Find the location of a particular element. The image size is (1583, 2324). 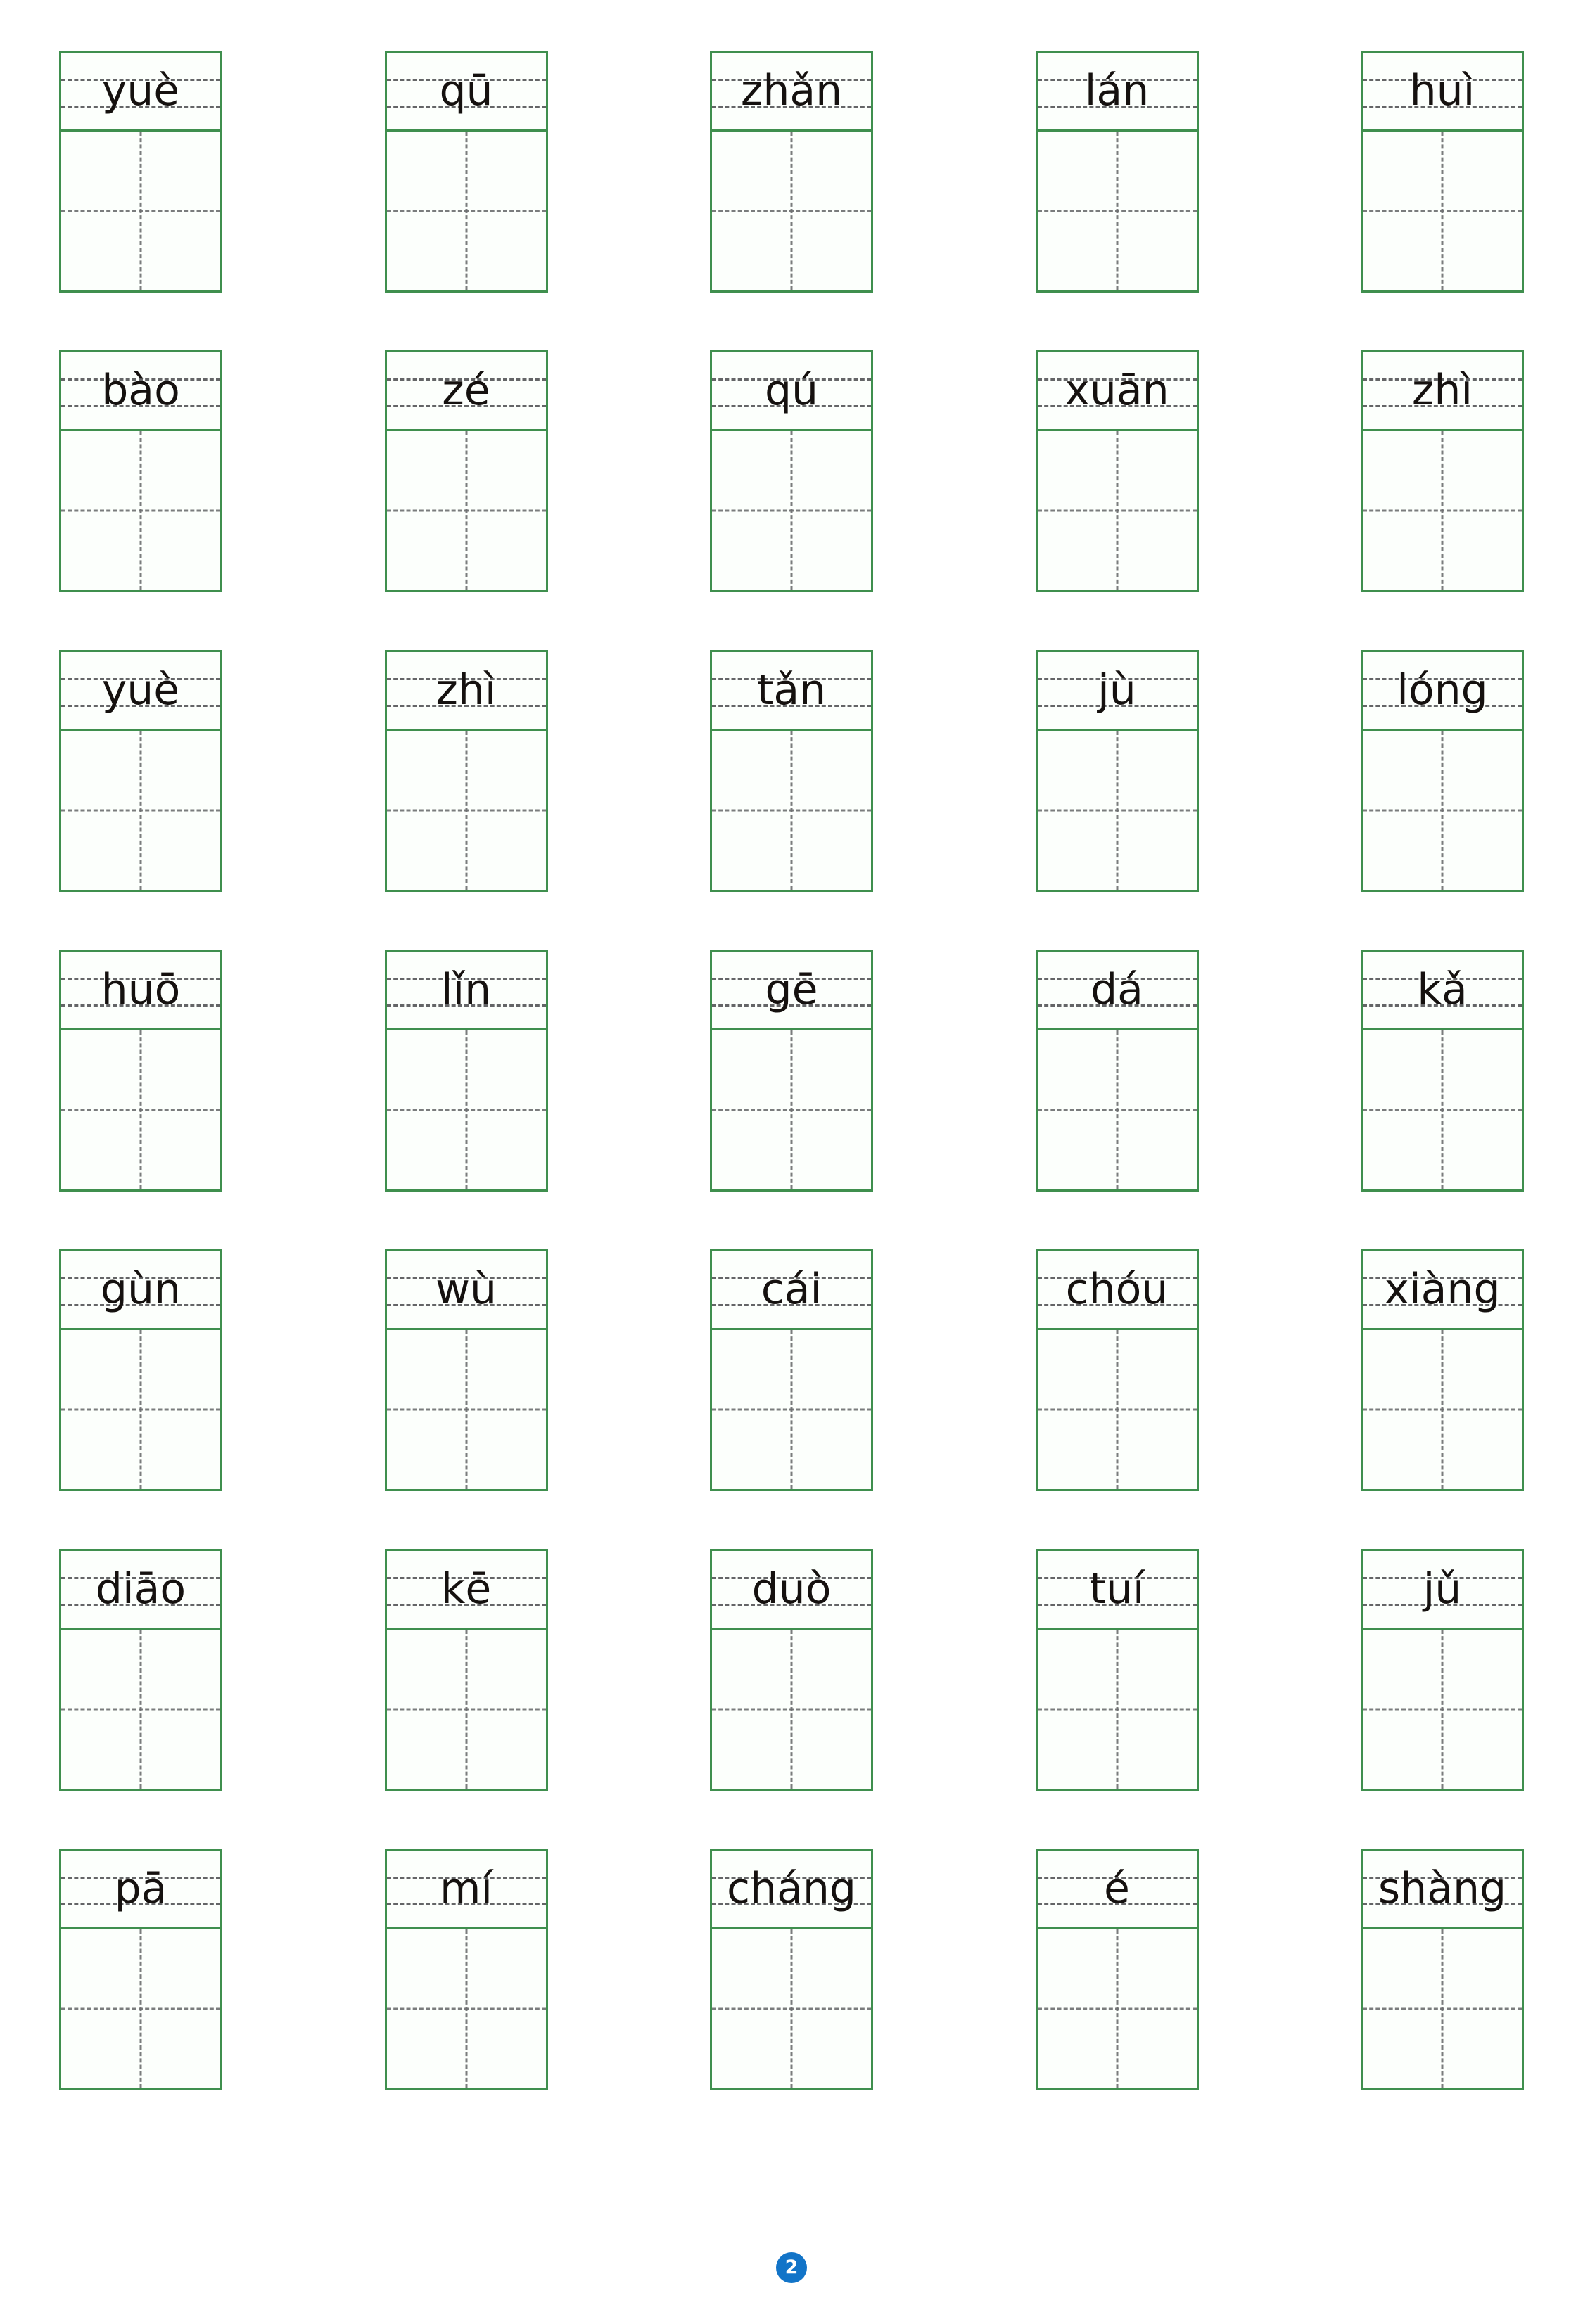

practice-cell: dá is located at coordinates (1117, 1071).